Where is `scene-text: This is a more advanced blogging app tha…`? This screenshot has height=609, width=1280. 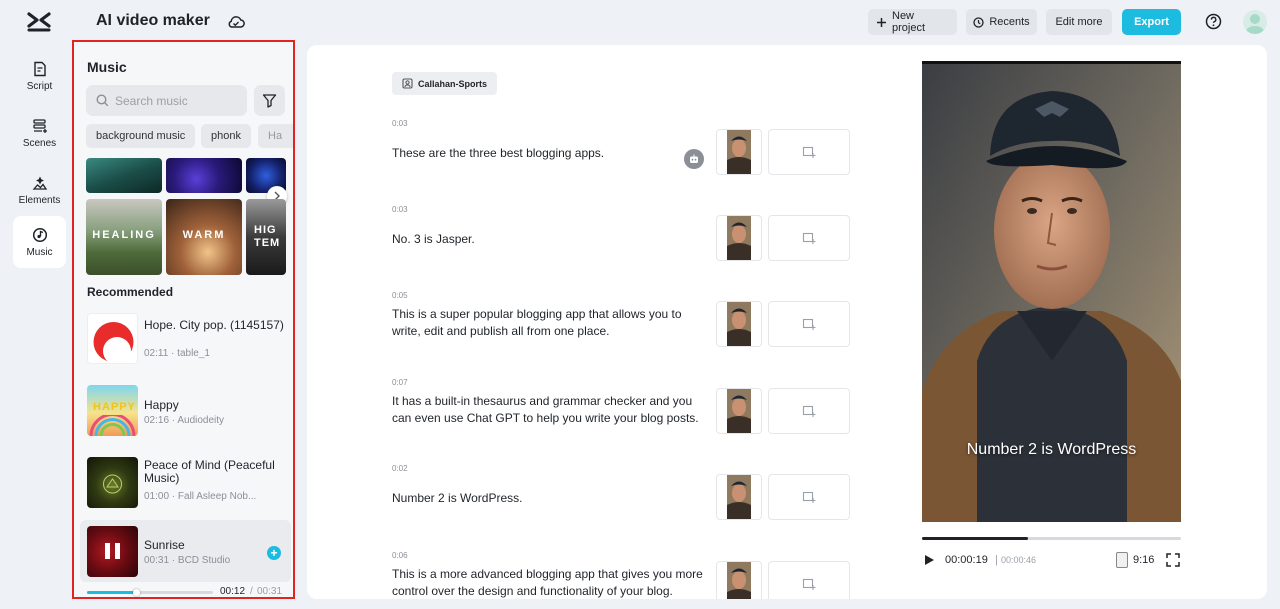
scene-text: This is a more advanced blogging app tha… is located at coordinates (552, 582).